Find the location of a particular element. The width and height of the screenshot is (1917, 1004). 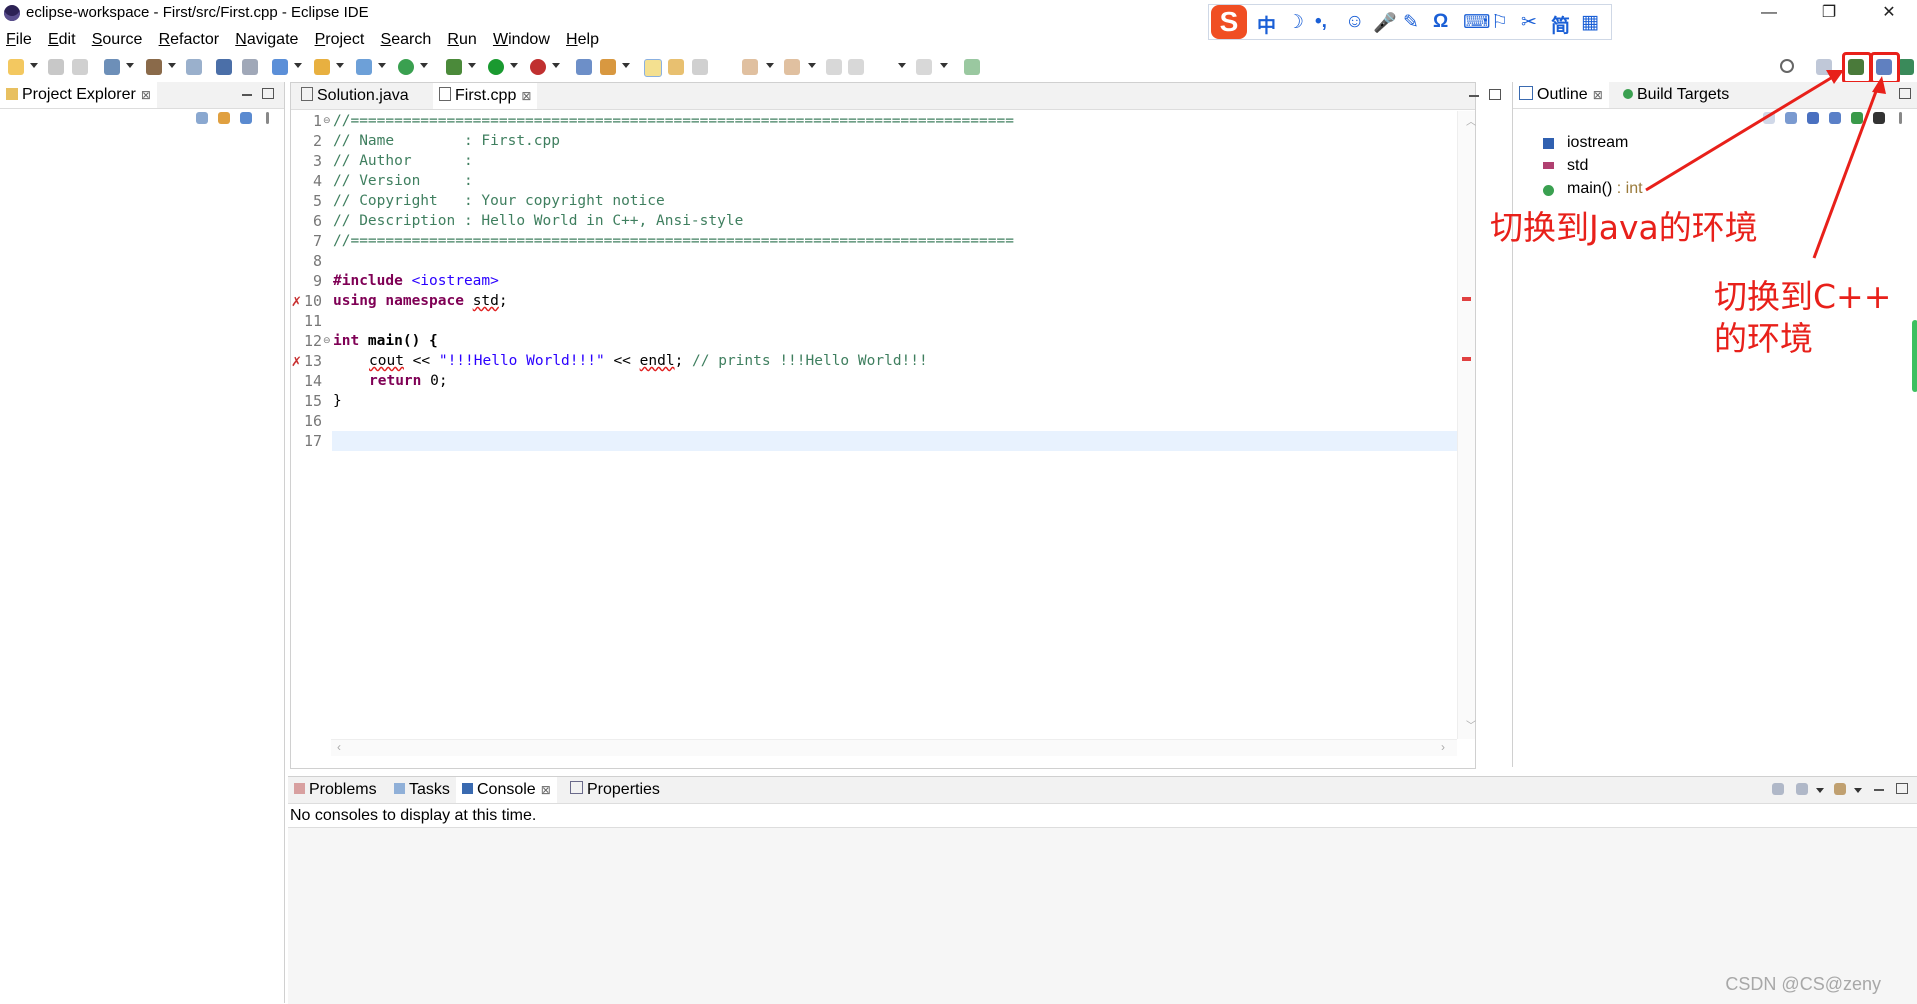

arrow-to-cpp-perspective is located at coordinates (1846, 172).